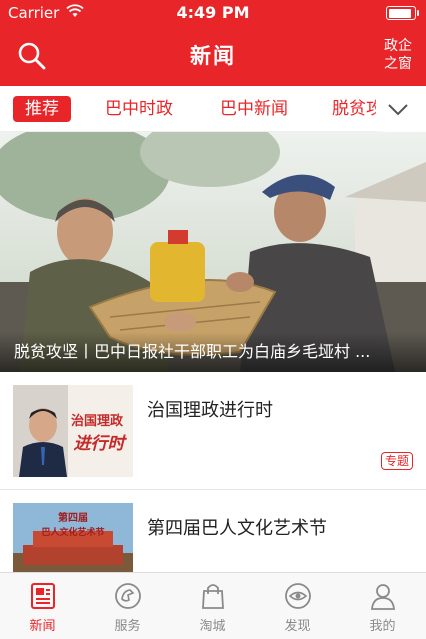 This screenshot has width=426, height=639. I want to click on item-thumbnail: 治国理政 进行时, so click(73, 431).